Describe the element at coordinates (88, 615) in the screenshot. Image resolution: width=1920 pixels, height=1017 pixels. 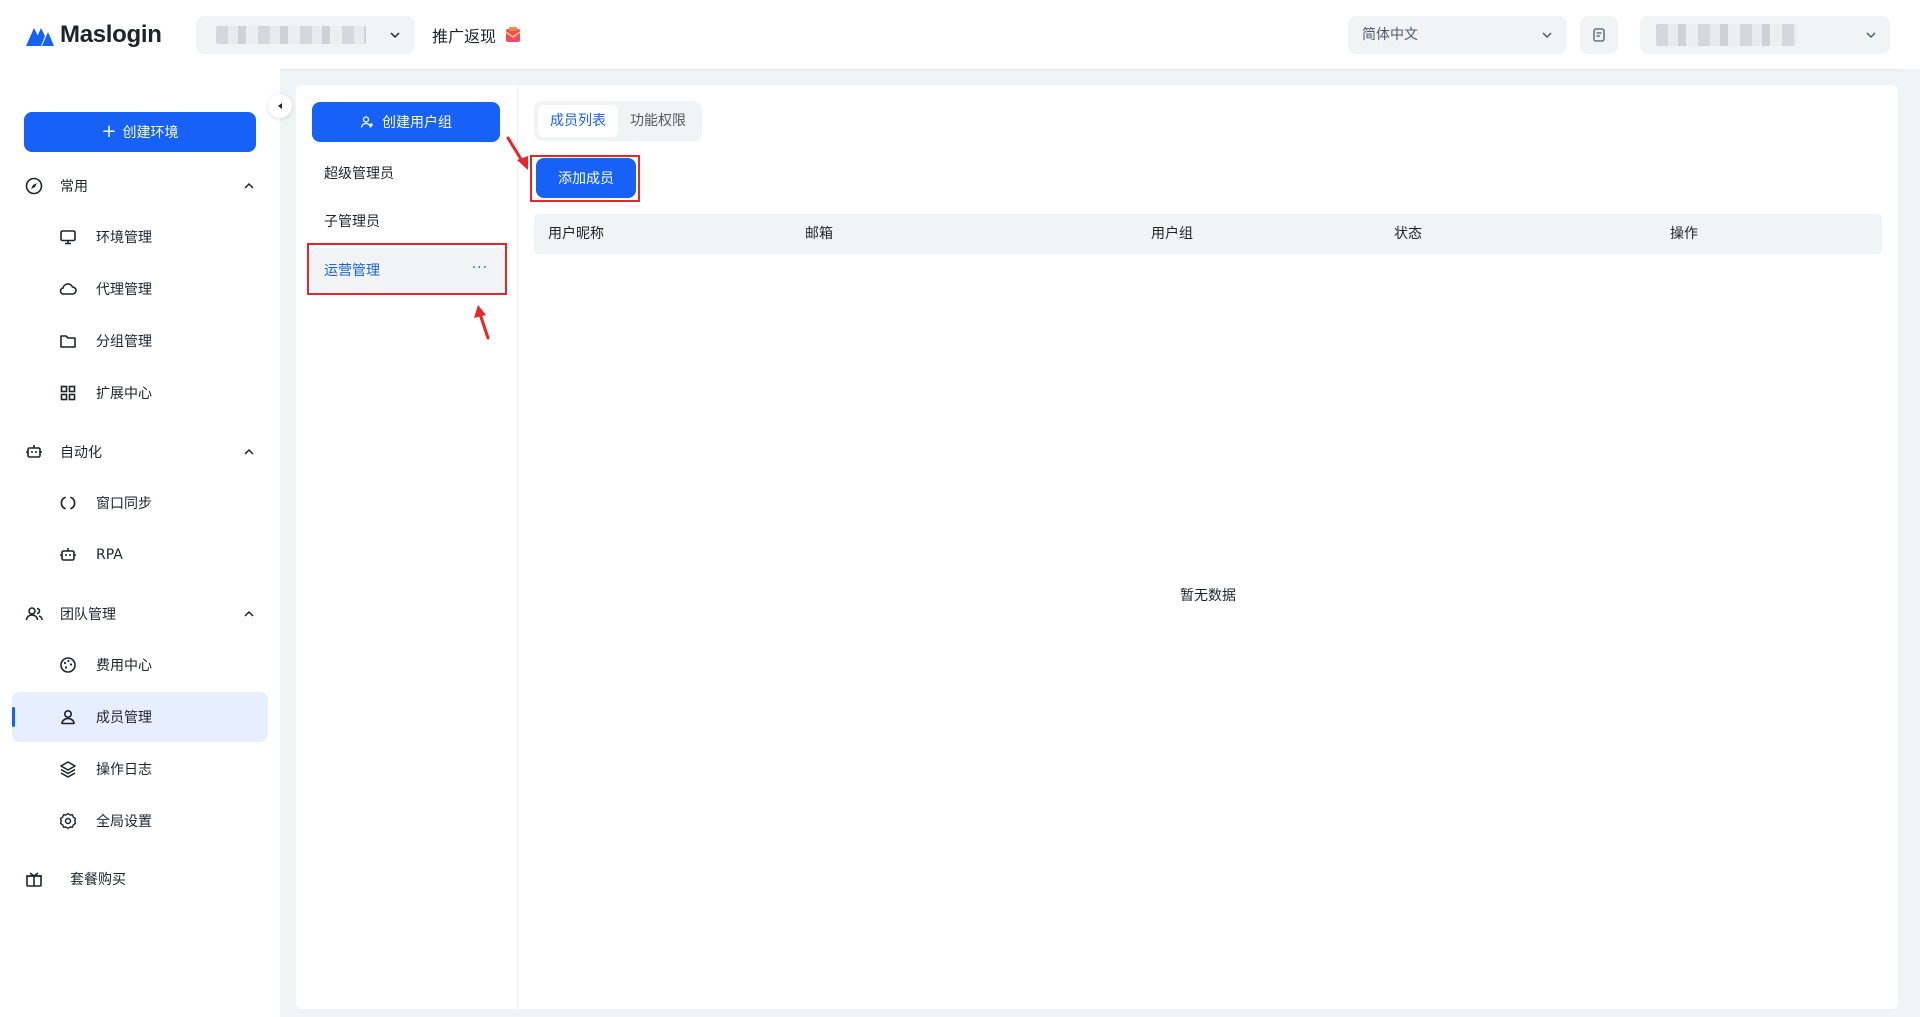
I see `nav-group-label: 团队管理` at that location.